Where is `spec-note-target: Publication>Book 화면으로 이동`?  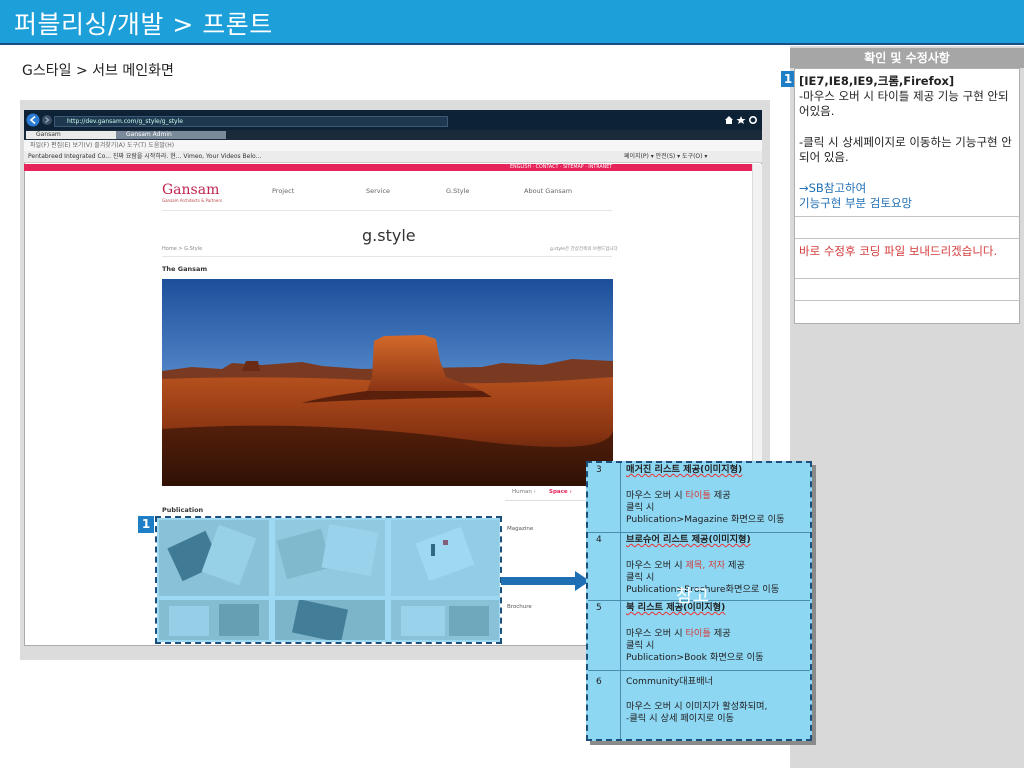 spec-note-target: Publication>Book 화면으로 이동 is located at coordinates (695, 657).